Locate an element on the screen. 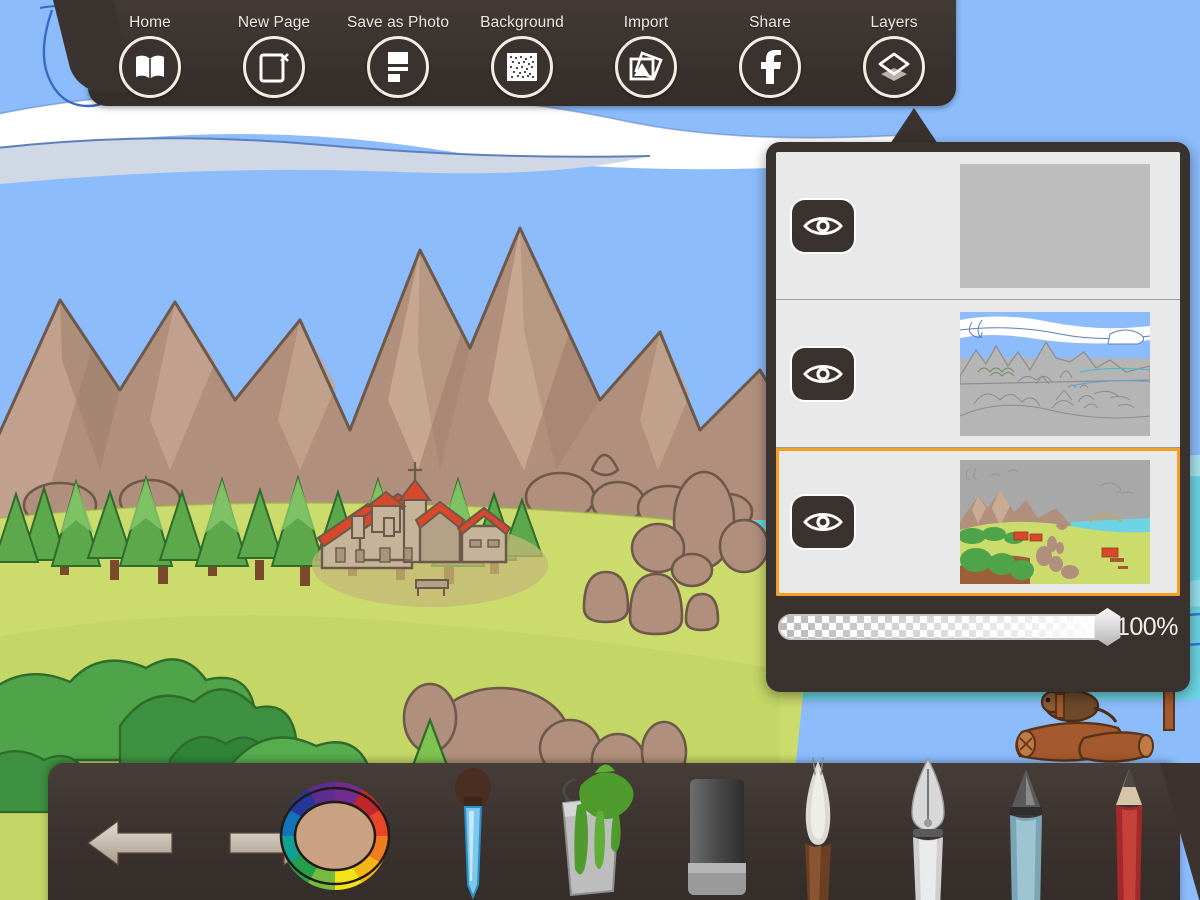 This screenshot has width=1200, height=900. background-button: Background is located at coordinates (522, 56).